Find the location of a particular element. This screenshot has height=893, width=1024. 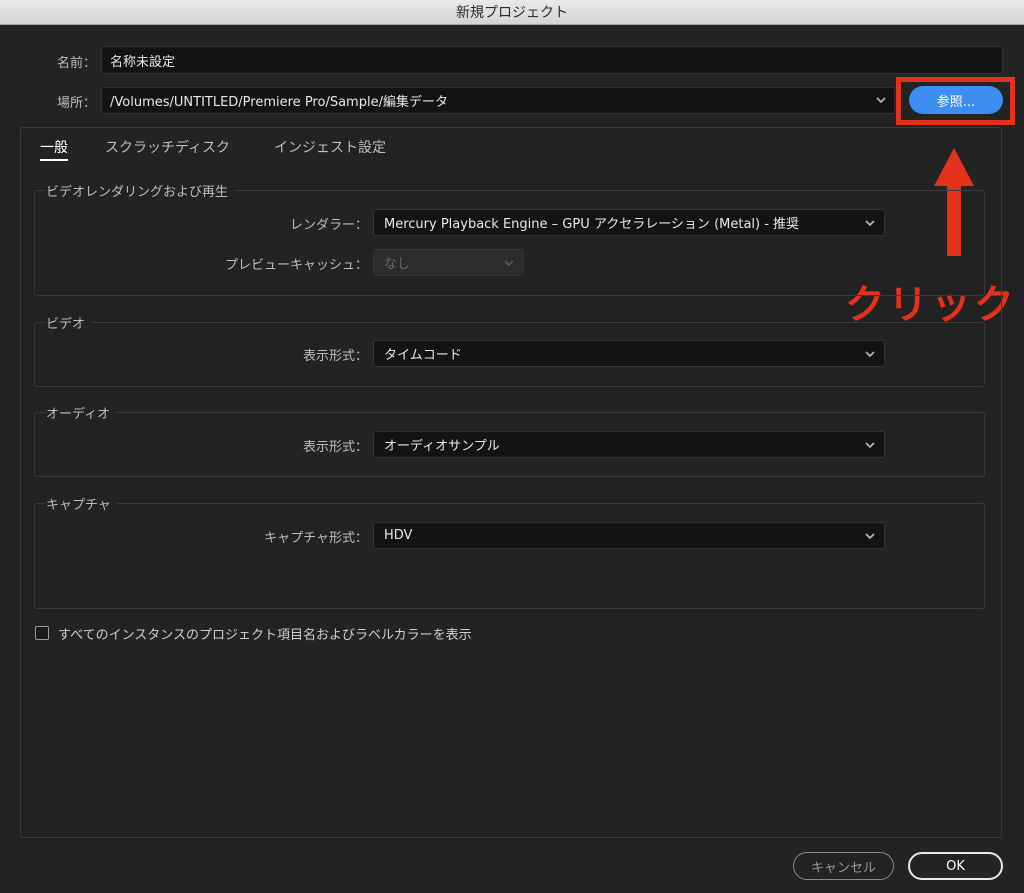

audio-display-format-value: オーディオサンプル is located at coordinates (442, 446).